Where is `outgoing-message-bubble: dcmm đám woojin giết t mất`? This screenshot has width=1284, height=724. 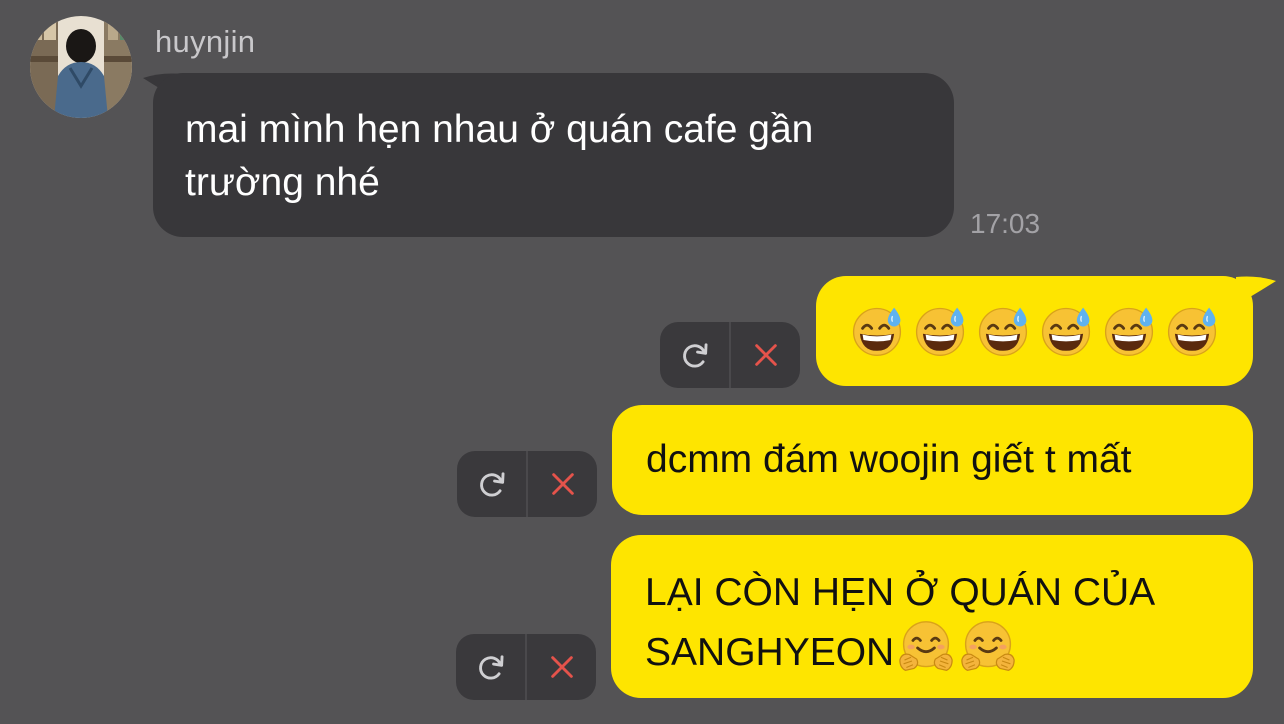
outgoing-message-bubble: dcmm đám woojin giết t mất is located at coordinates (932, 460).